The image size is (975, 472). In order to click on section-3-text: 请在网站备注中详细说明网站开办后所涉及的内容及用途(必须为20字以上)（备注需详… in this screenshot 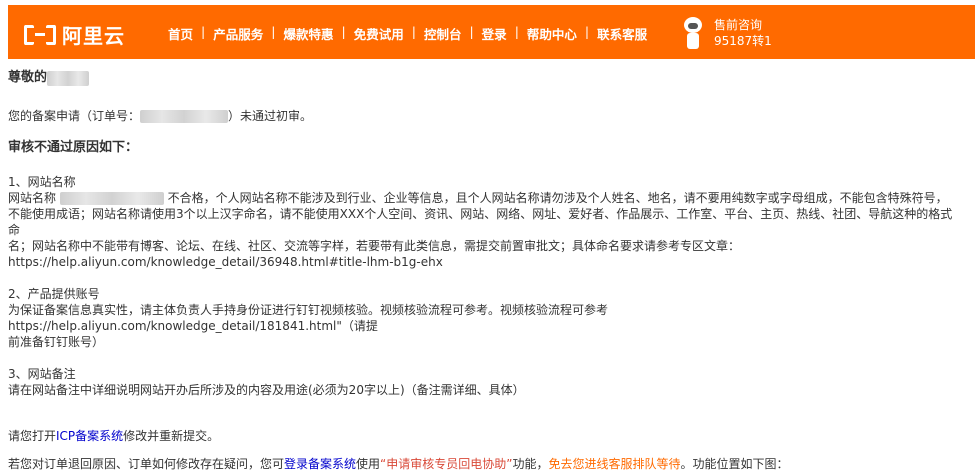, I will do `click(266, 390)`.